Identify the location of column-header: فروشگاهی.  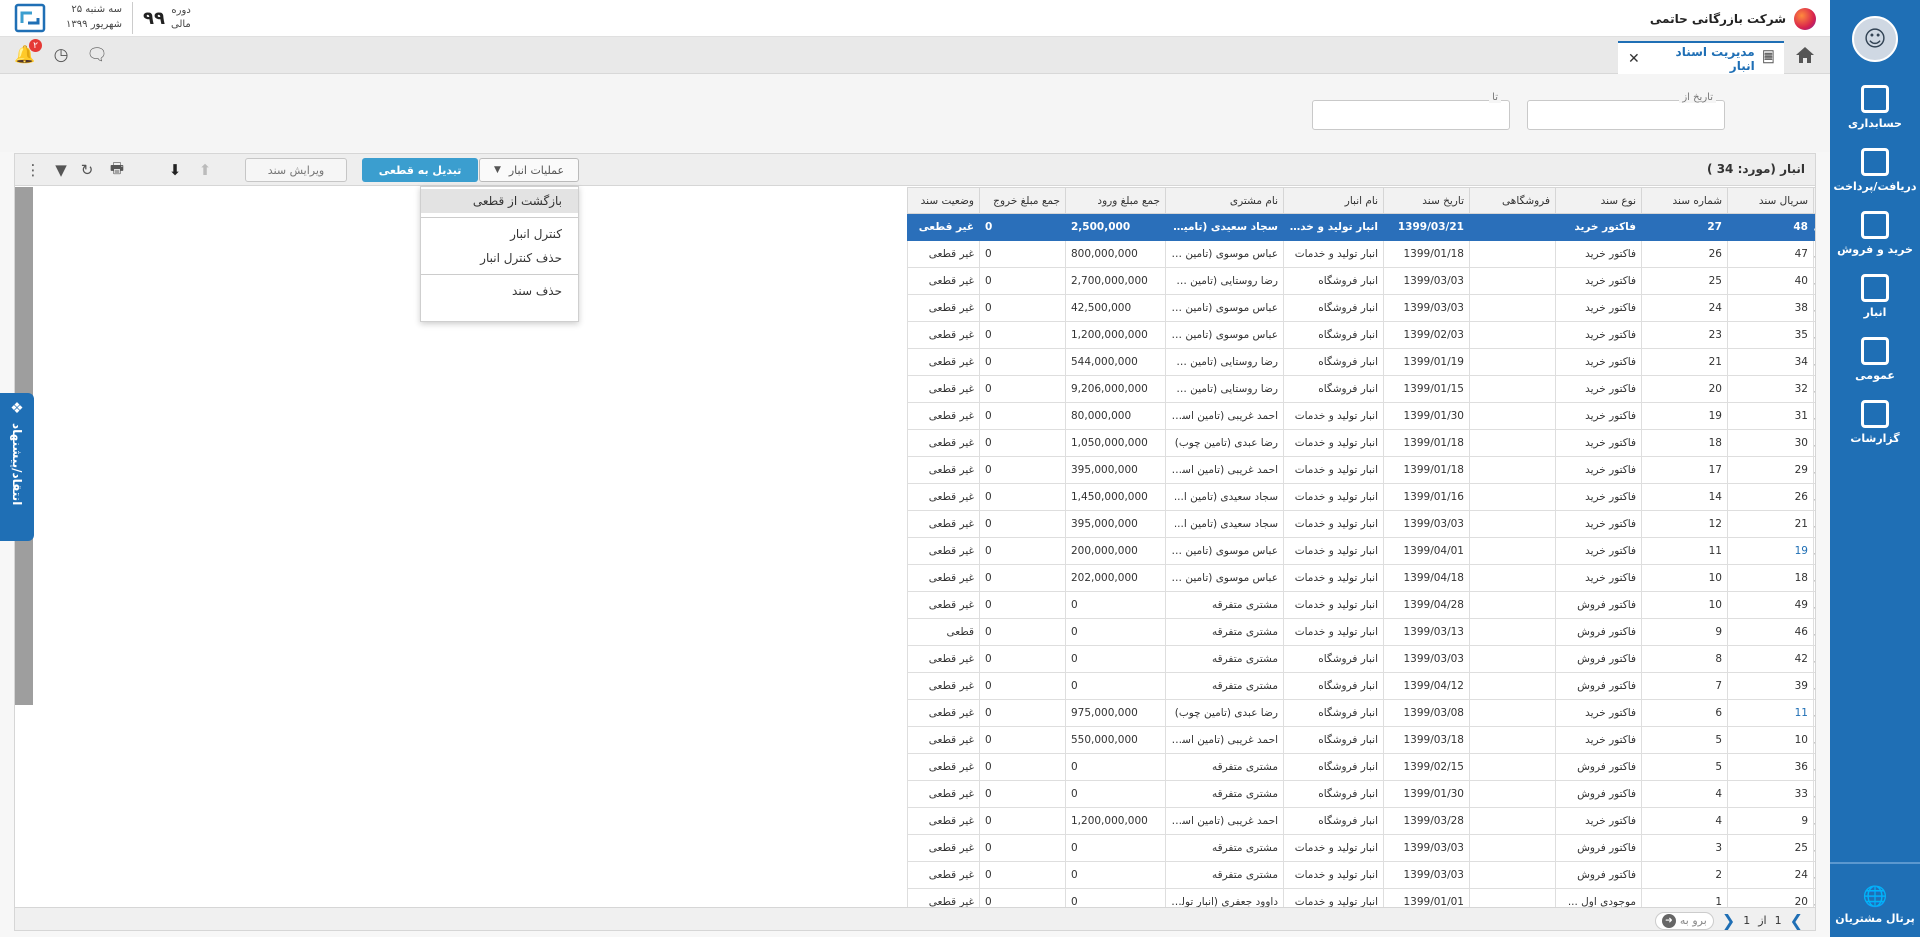
(1512, 200).